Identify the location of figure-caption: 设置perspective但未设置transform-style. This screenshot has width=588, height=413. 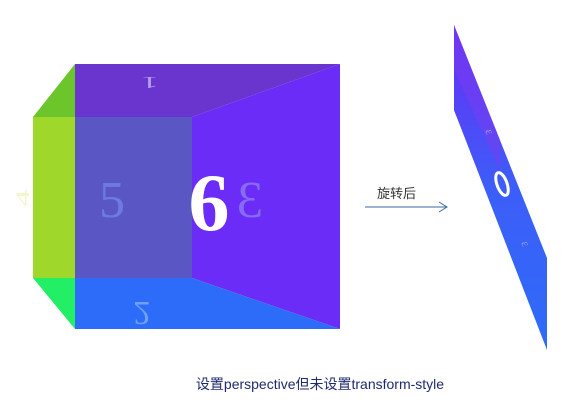
(320, 384).